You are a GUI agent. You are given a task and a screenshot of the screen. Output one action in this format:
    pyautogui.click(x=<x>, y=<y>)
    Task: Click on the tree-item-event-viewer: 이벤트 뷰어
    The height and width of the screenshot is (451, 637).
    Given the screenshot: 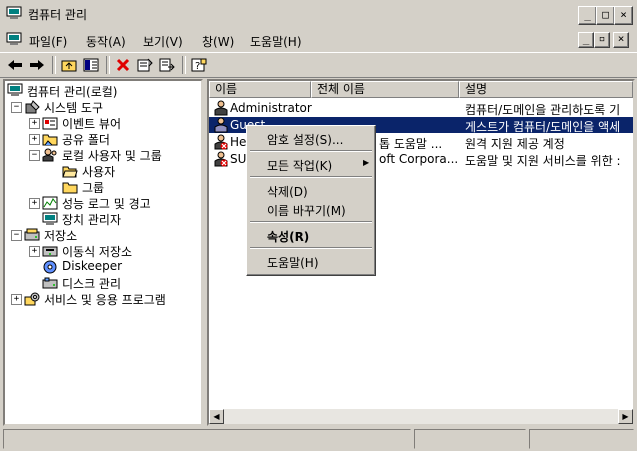 What is the action you would take?
    pyautogui.click(x=91, y=123)
    